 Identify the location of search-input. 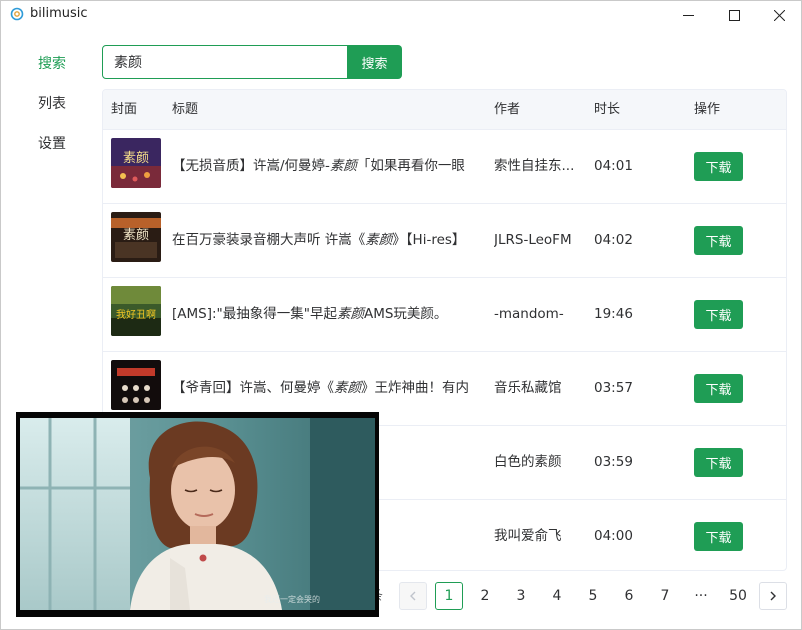
(225, 62).